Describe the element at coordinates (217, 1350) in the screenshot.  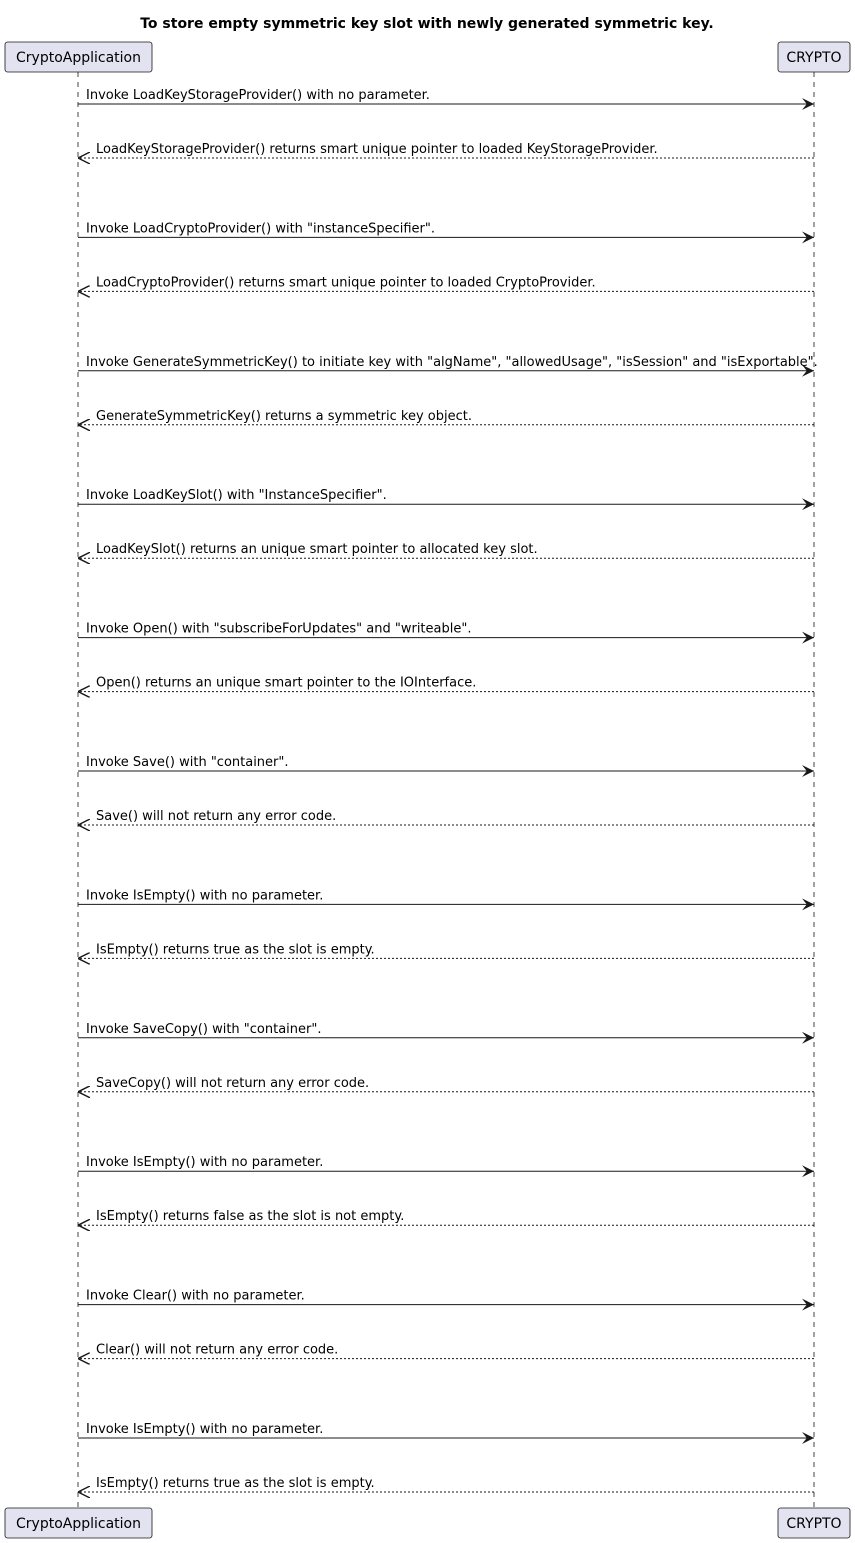
I see `message-label: Clear() will not return any error code.` at that location.